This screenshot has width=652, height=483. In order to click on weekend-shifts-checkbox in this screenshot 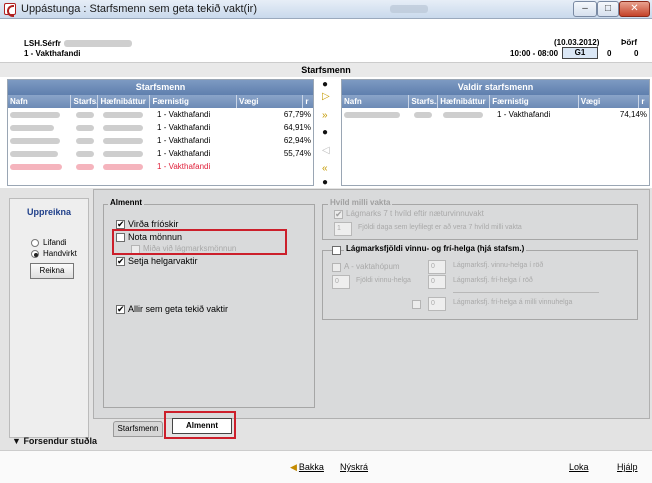, I will do `click(120, 261)`.